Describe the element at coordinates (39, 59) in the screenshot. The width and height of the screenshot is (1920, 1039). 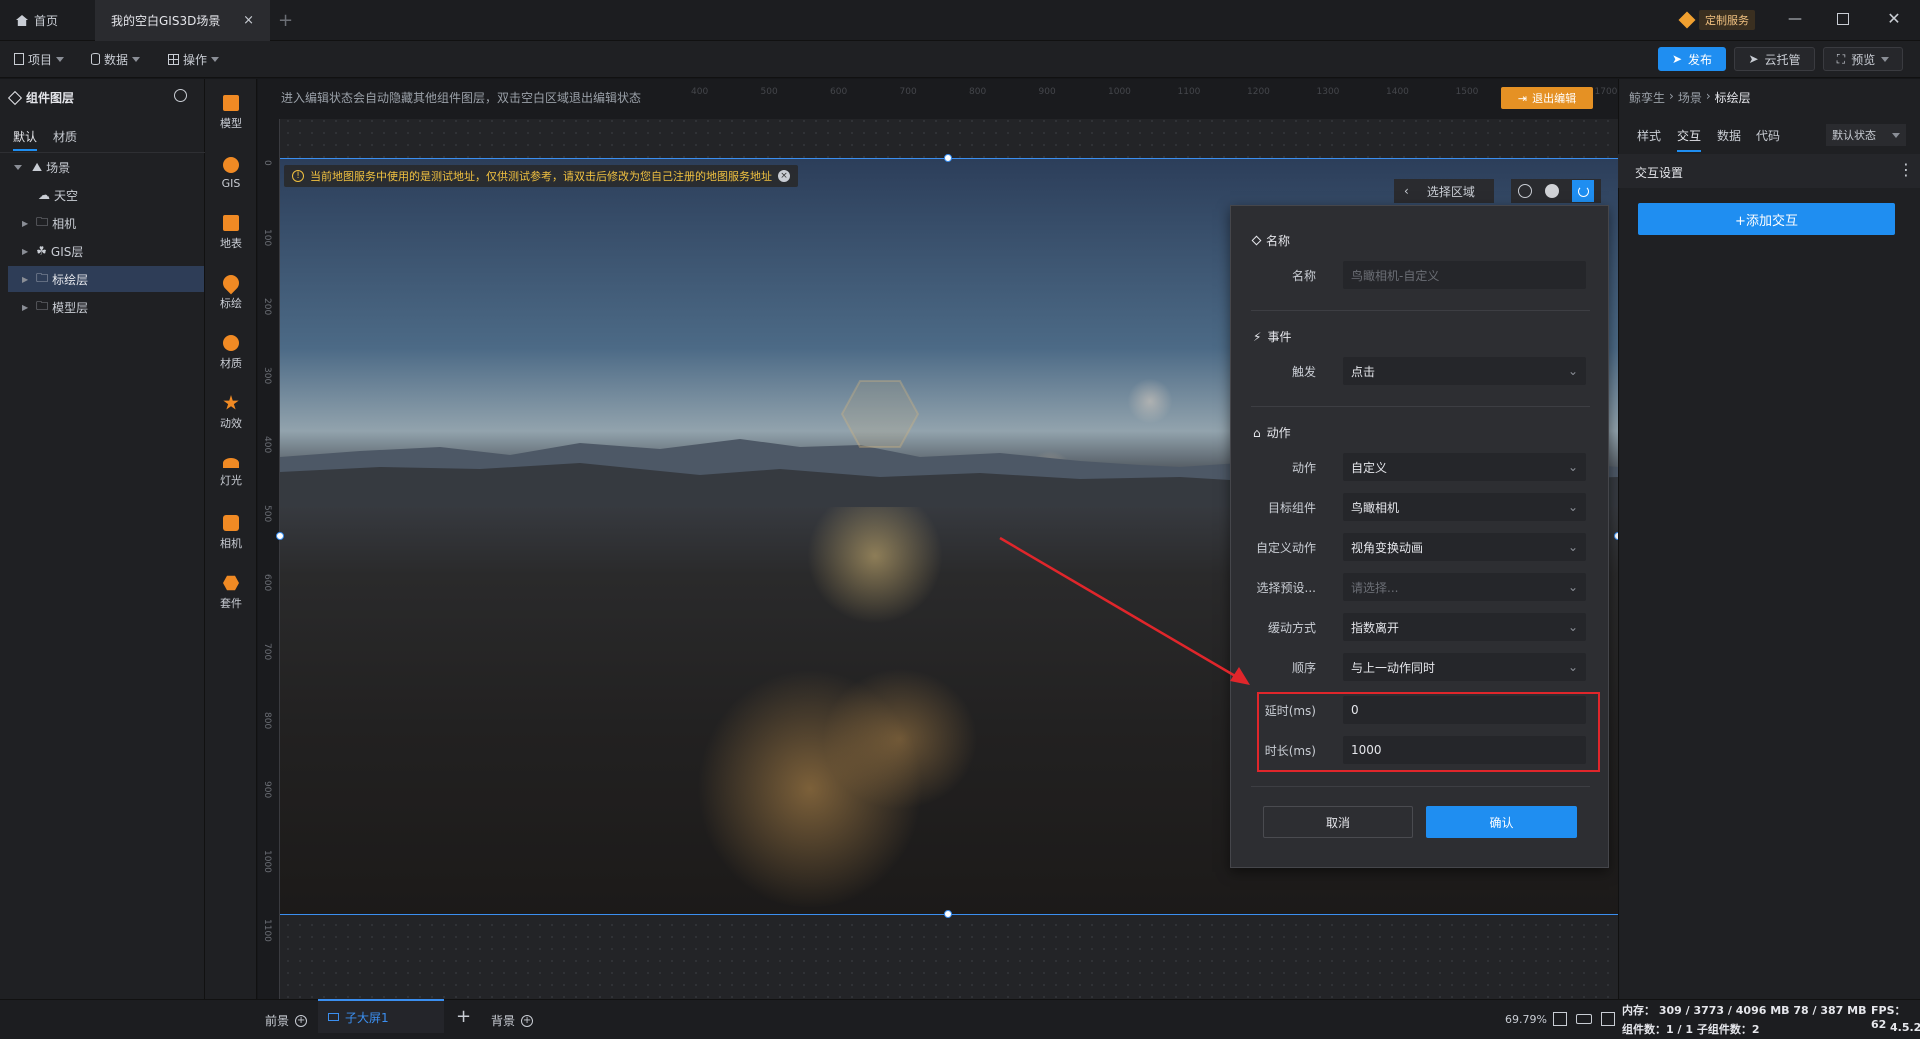
I see `project-menu: 项目` at that location.